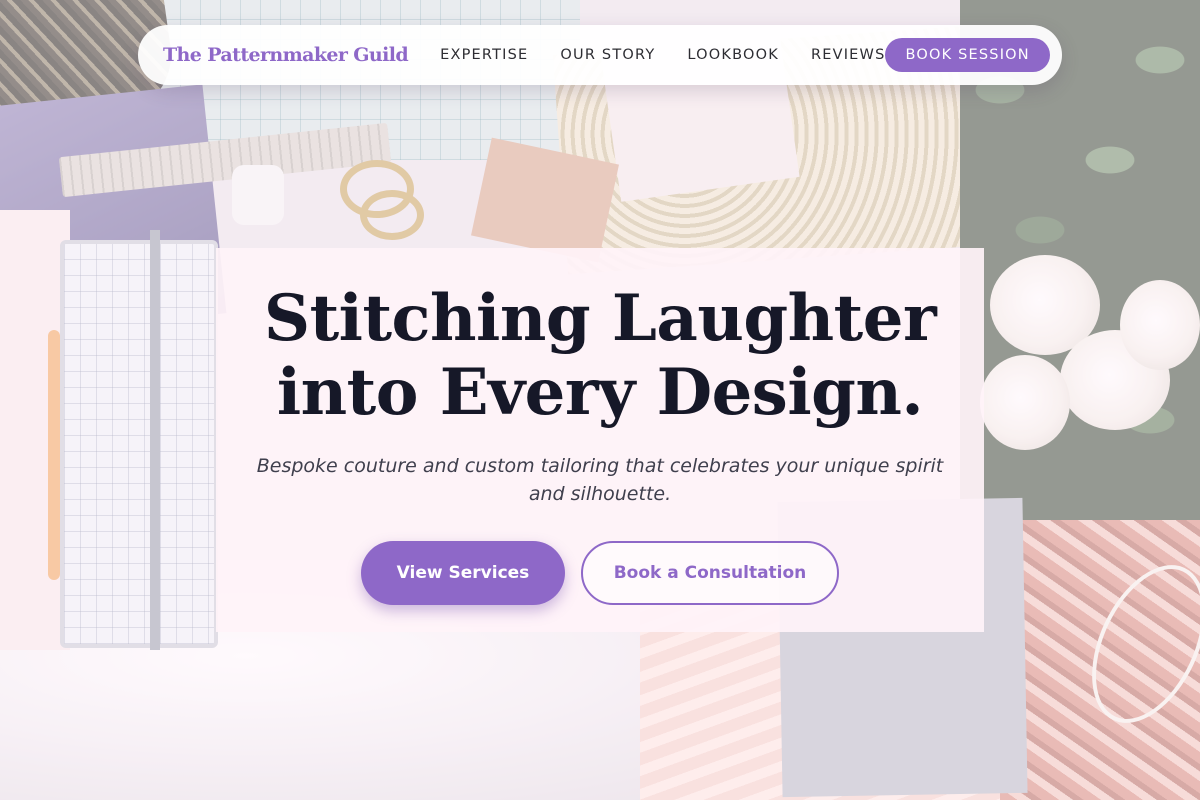  Describe the element at coordinates (484, 55) in the screenshot. I see `nav-link-expertise: EXPERTISE` at that location.